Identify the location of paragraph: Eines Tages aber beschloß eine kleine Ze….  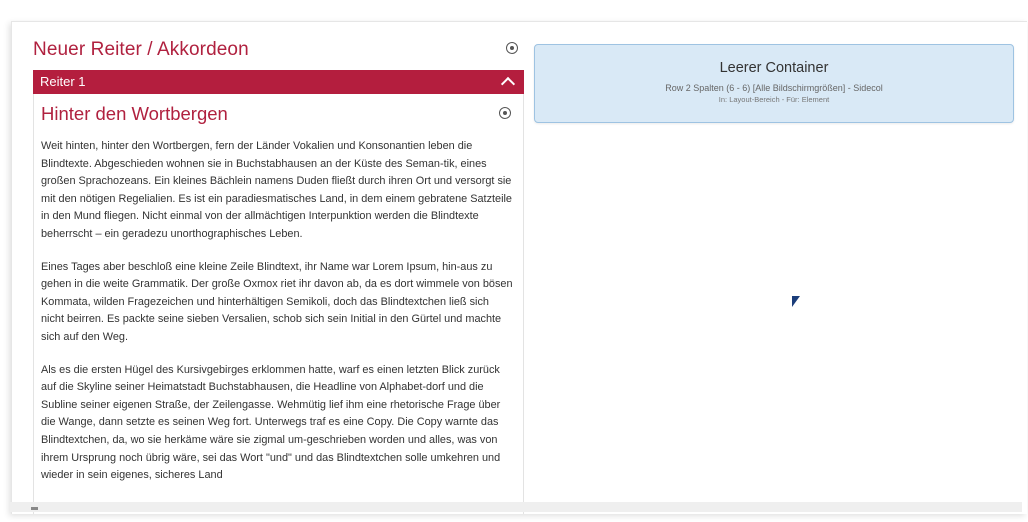
(277, 301).